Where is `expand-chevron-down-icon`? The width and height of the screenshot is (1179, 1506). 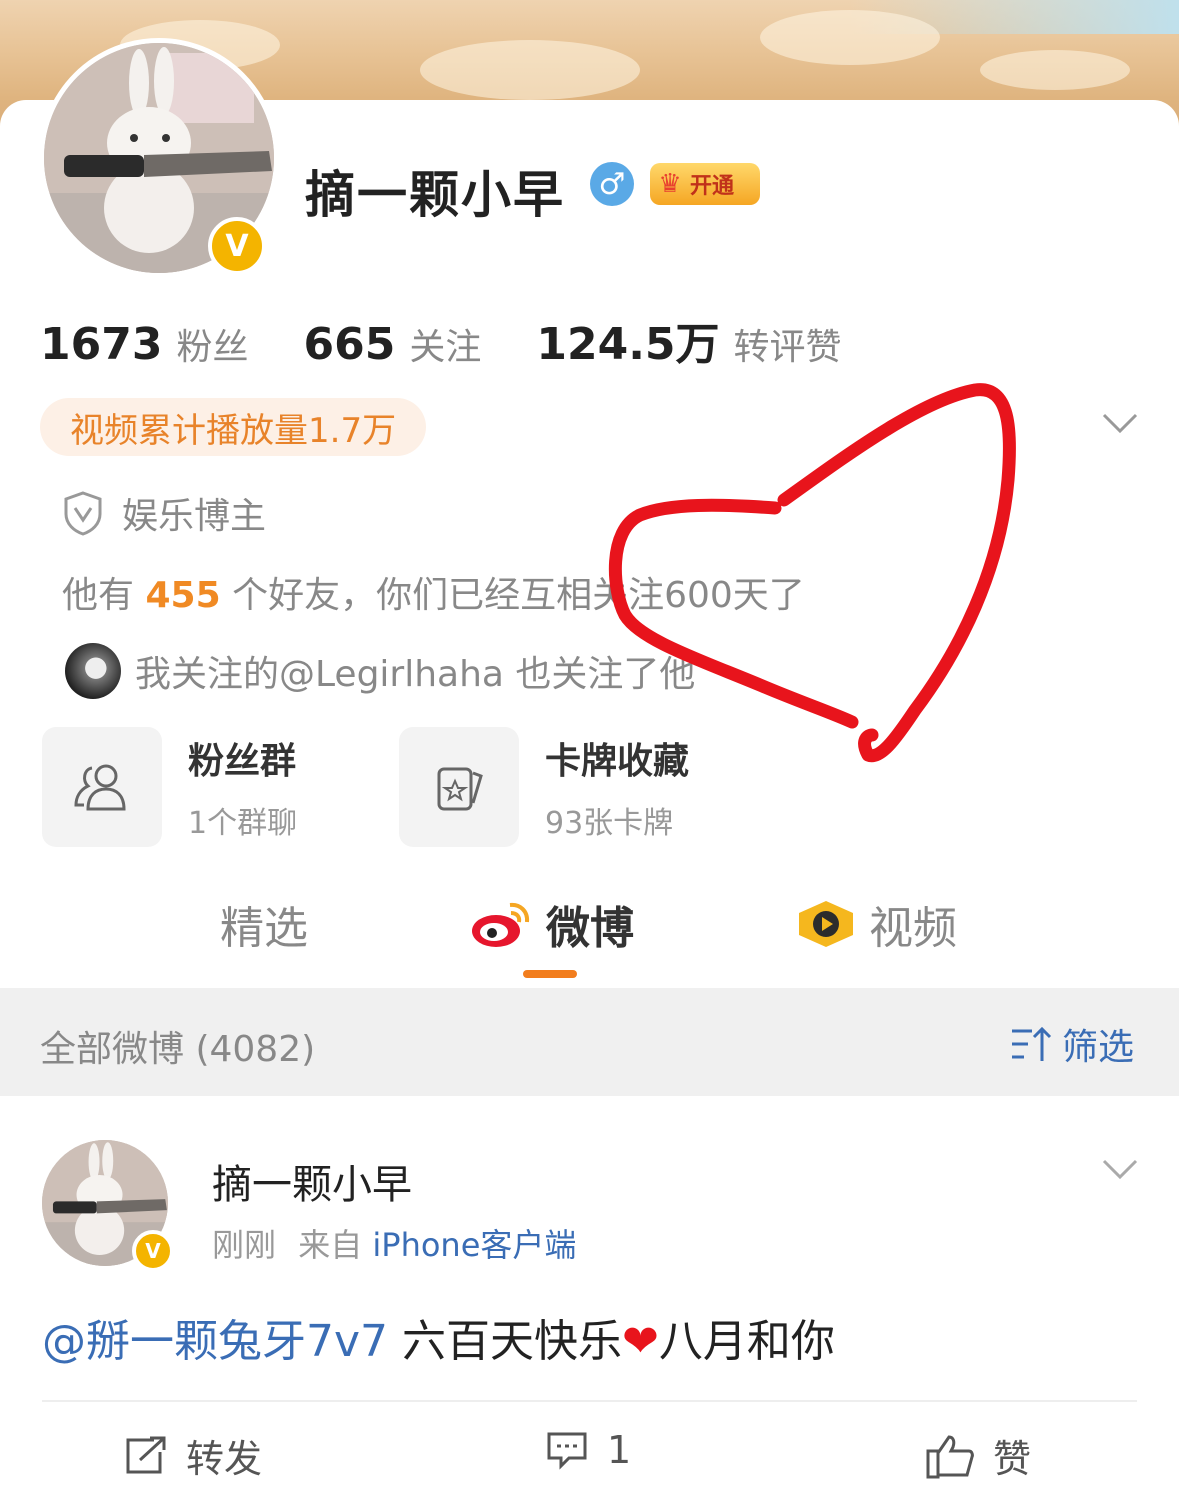
expand-chevron-down-icon is located at coordinates (1120, 425).